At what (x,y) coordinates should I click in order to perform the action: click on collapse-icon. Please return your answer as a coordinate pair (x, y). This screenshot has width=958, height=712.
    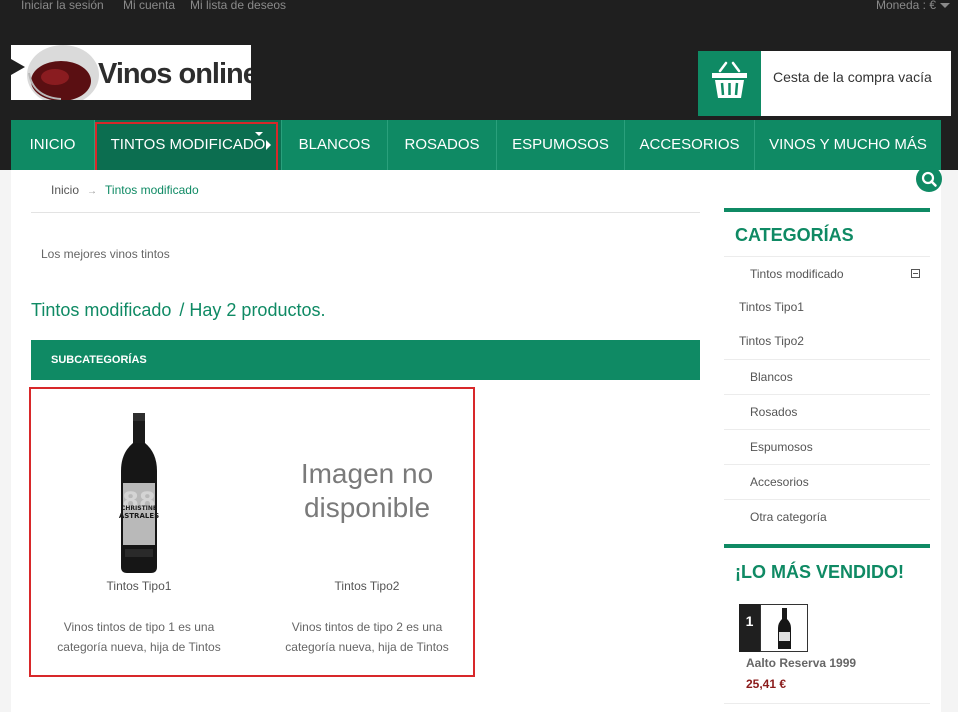
    Looking at the image, I should click on (915, 273).